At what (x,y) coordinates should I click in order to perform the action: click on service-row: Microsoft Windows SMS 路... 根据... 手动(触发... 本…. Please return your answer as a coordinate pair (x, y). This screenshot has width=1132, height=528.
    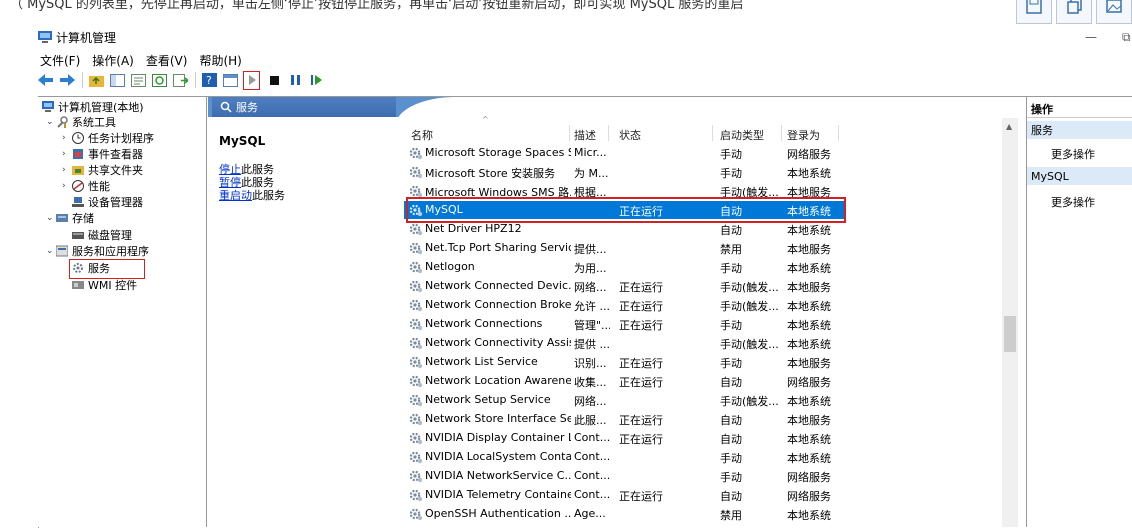
    Looking at the image, I should click on (704, 191).